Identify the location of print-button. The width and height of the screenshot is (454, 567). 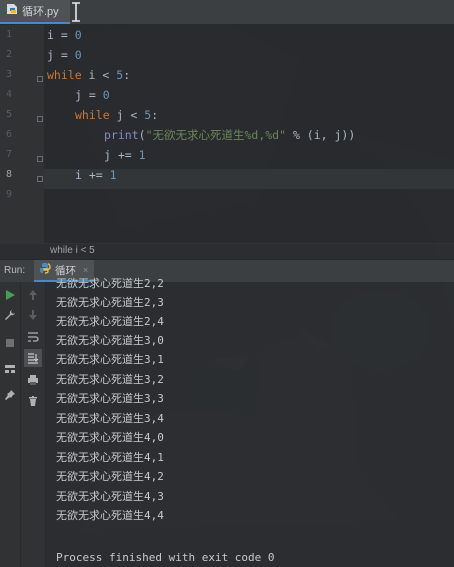
(33, 380).